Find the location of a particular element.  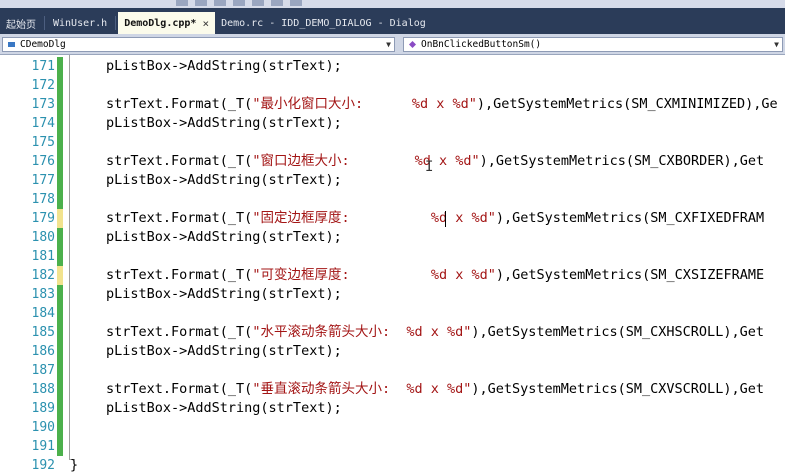

tab-start-page: 起始页 is located at coordinates (21, 23).